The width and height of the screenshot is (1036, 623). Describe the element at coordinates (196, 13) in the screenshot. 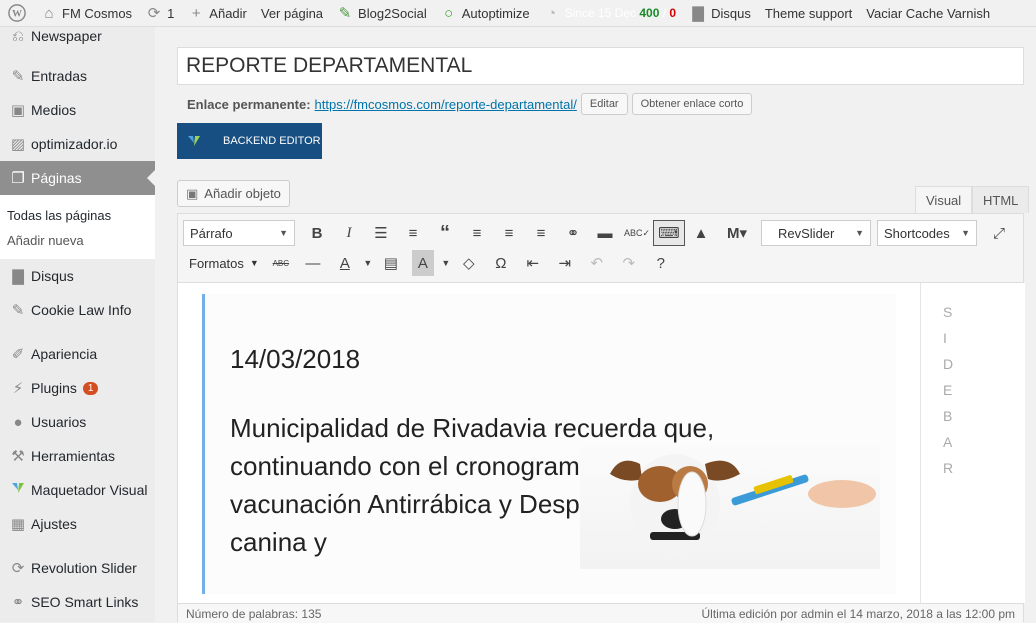

I see `plus-icon: +` at that location.